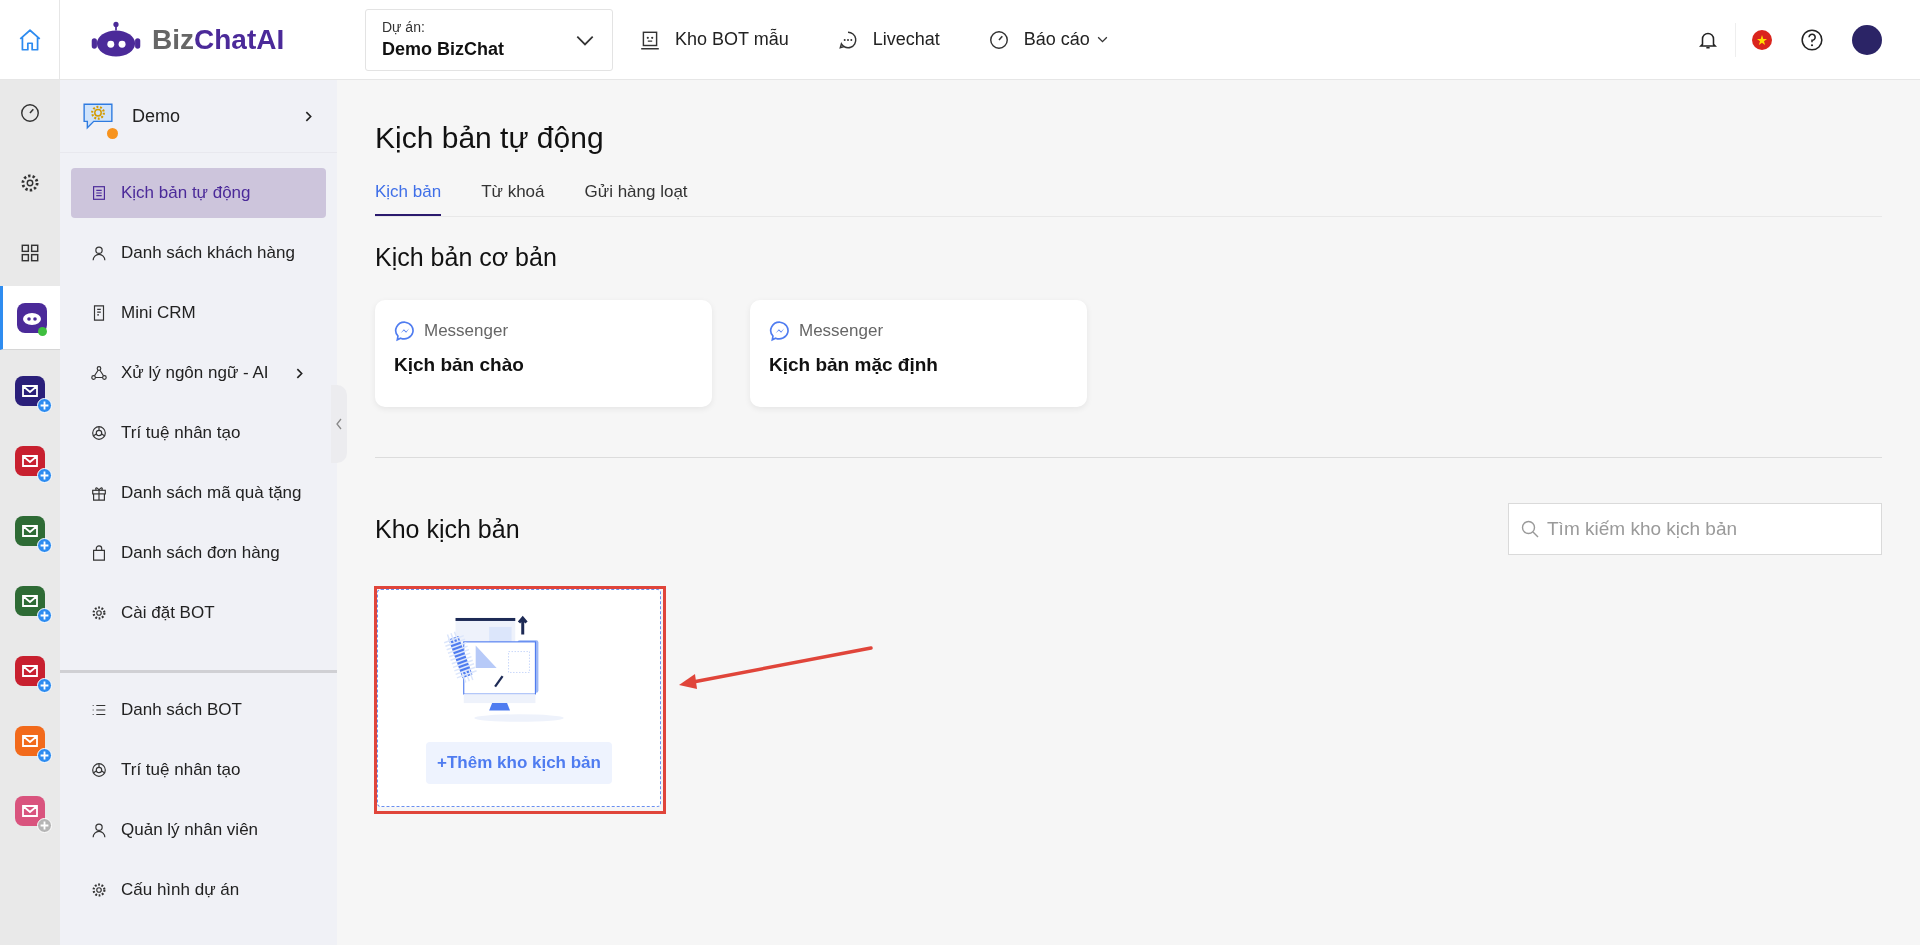  What do you see at coordinates (1695, 529) in the screenshot?
I see `search-field: Tìm kiếm kho kịch bản` at bounding box center [1695, 529].